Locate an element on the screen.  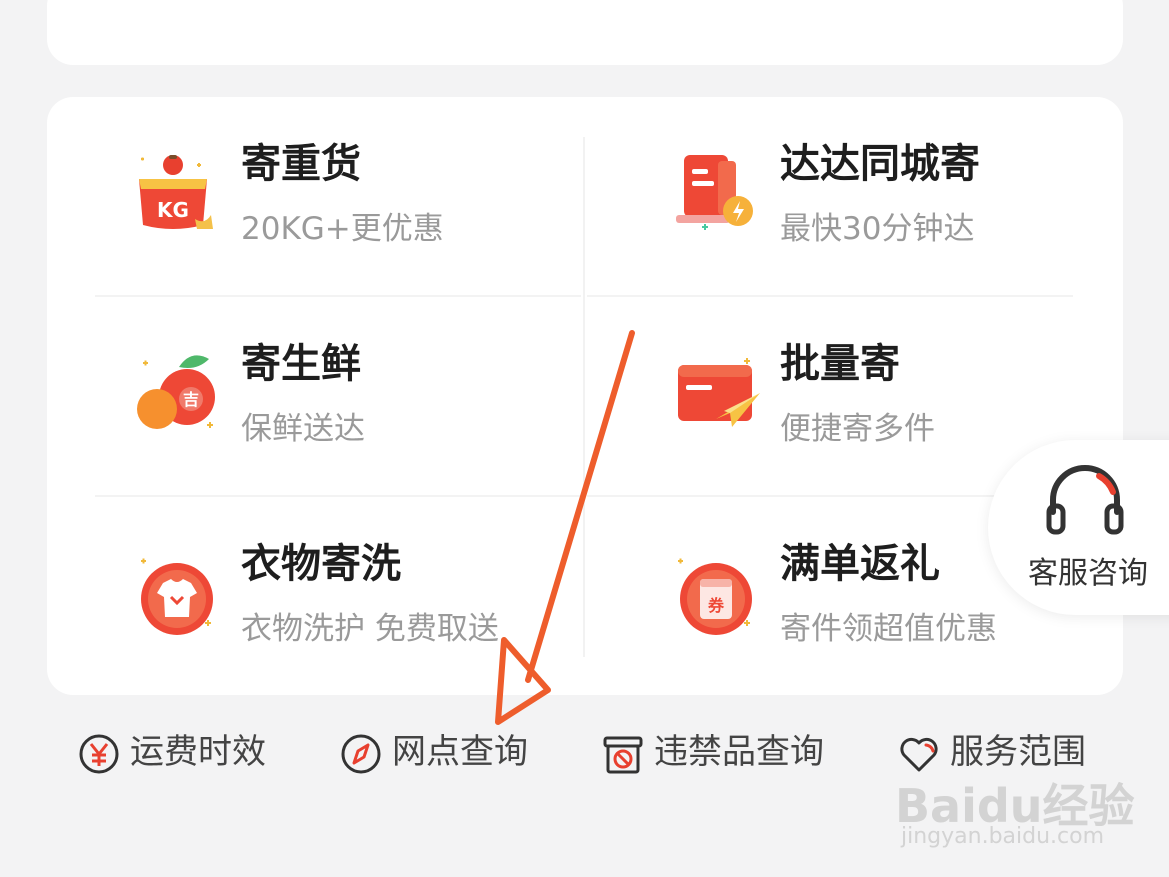
service-clothing-wash: 衣物寄洗 衣物洗护 免费取送 is located at coordinates (373, 617).